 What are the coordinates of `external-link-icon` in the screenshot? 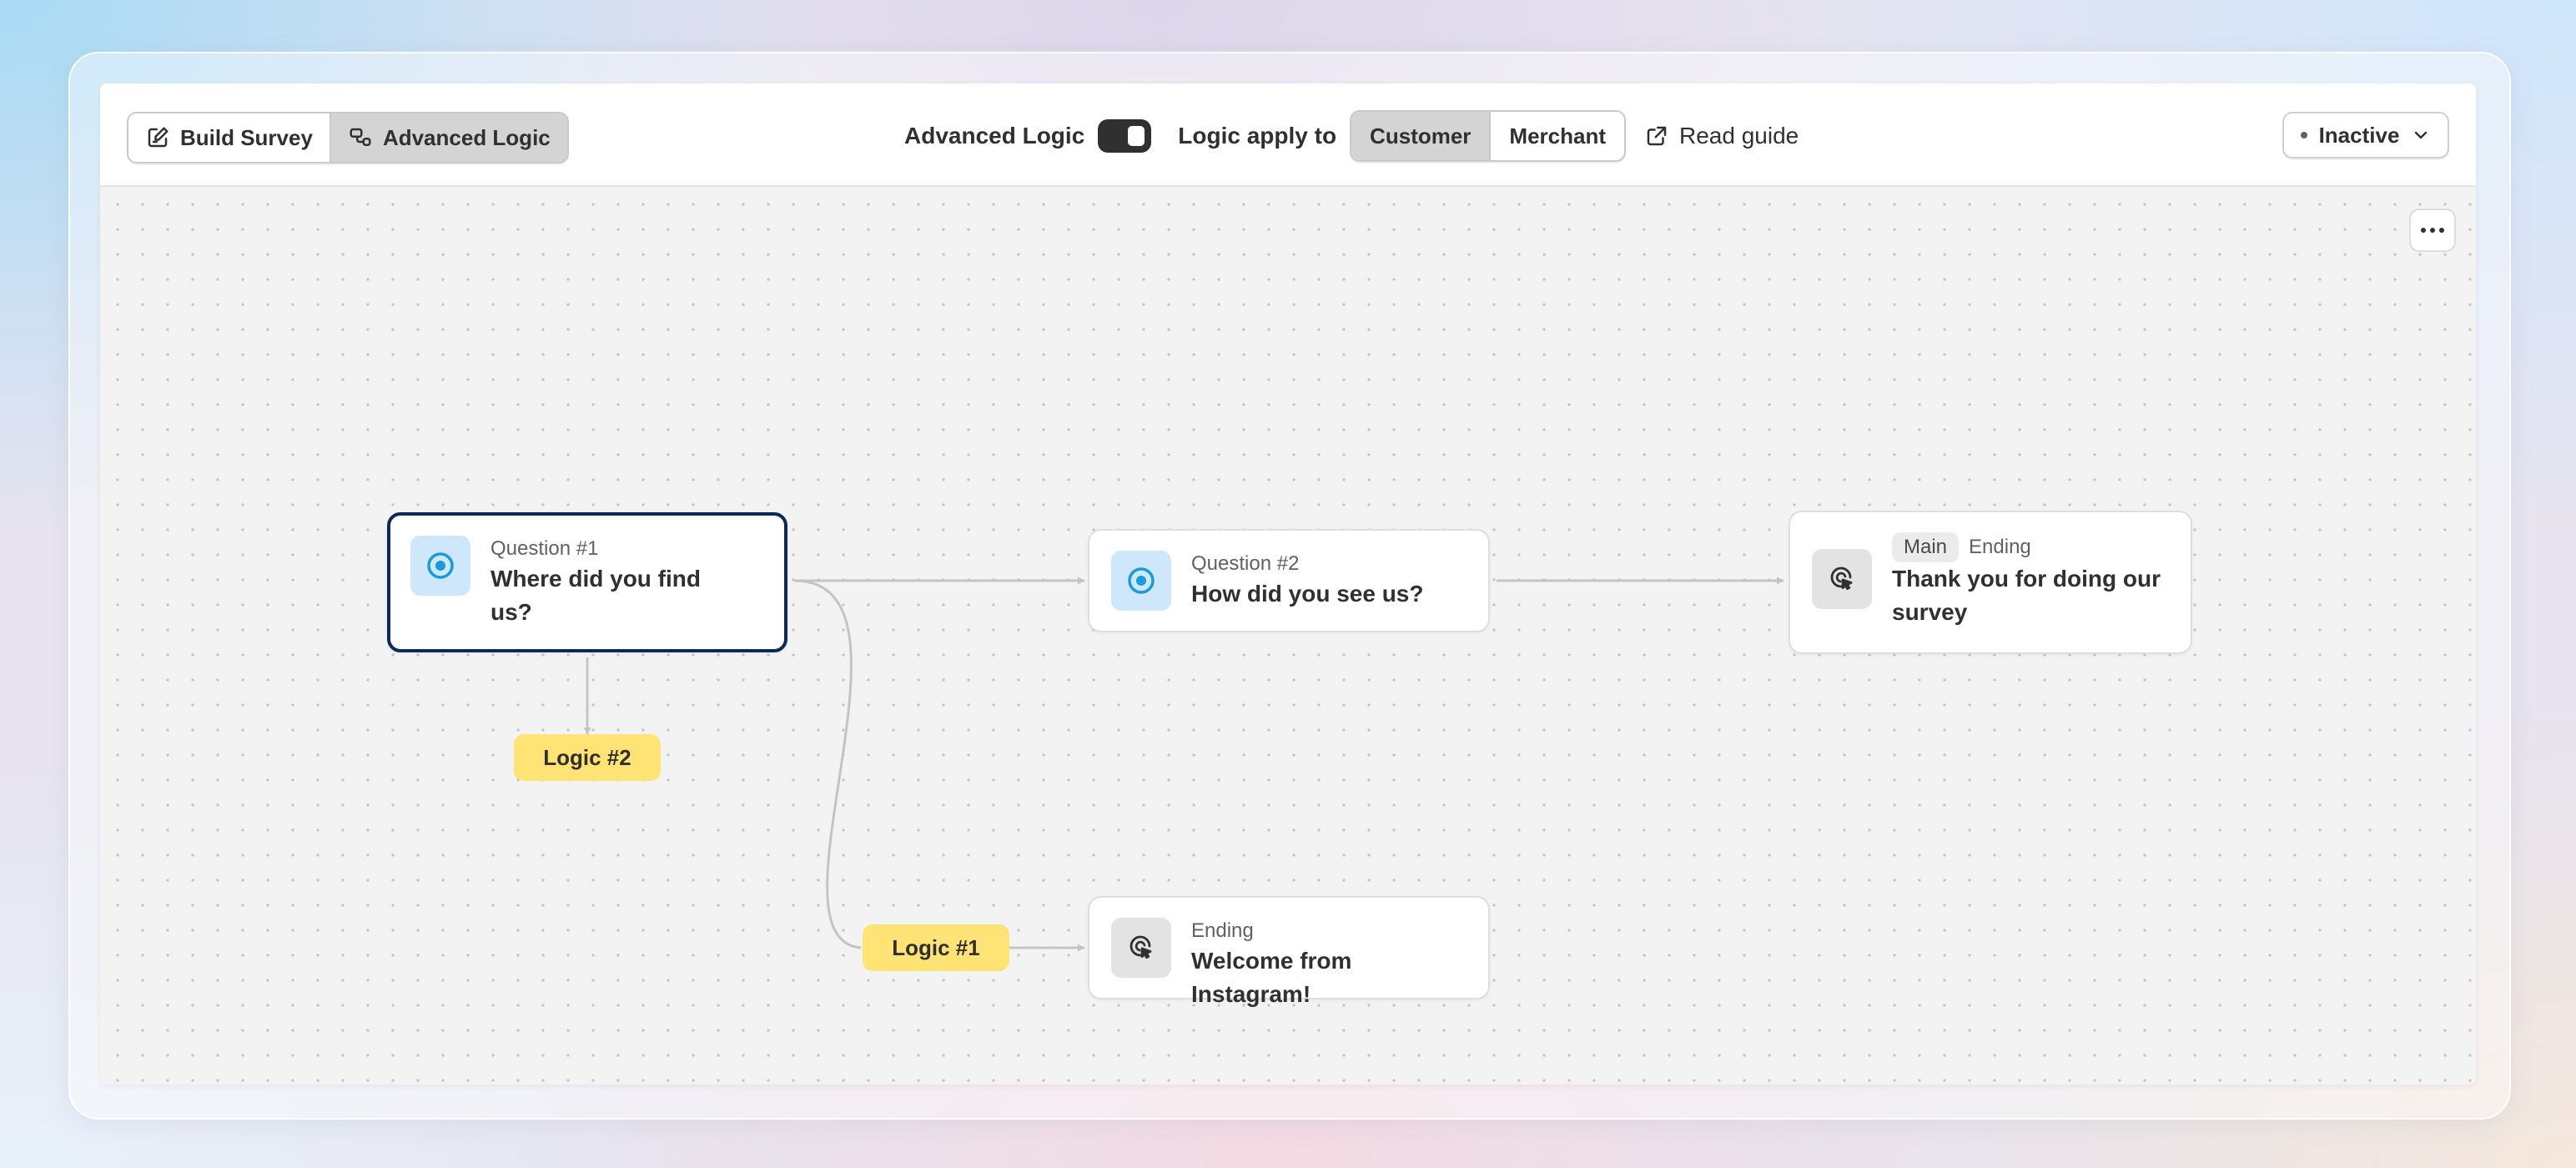 It's located at (1657, 136).